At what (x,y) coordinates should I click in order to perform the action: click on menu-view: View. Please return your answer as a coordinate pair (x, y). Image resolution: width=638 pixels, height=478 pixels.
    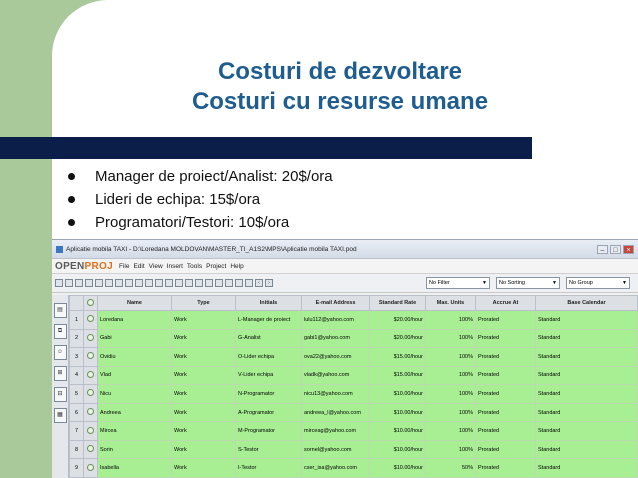
    Looking at the image, I should click on (156, 266).